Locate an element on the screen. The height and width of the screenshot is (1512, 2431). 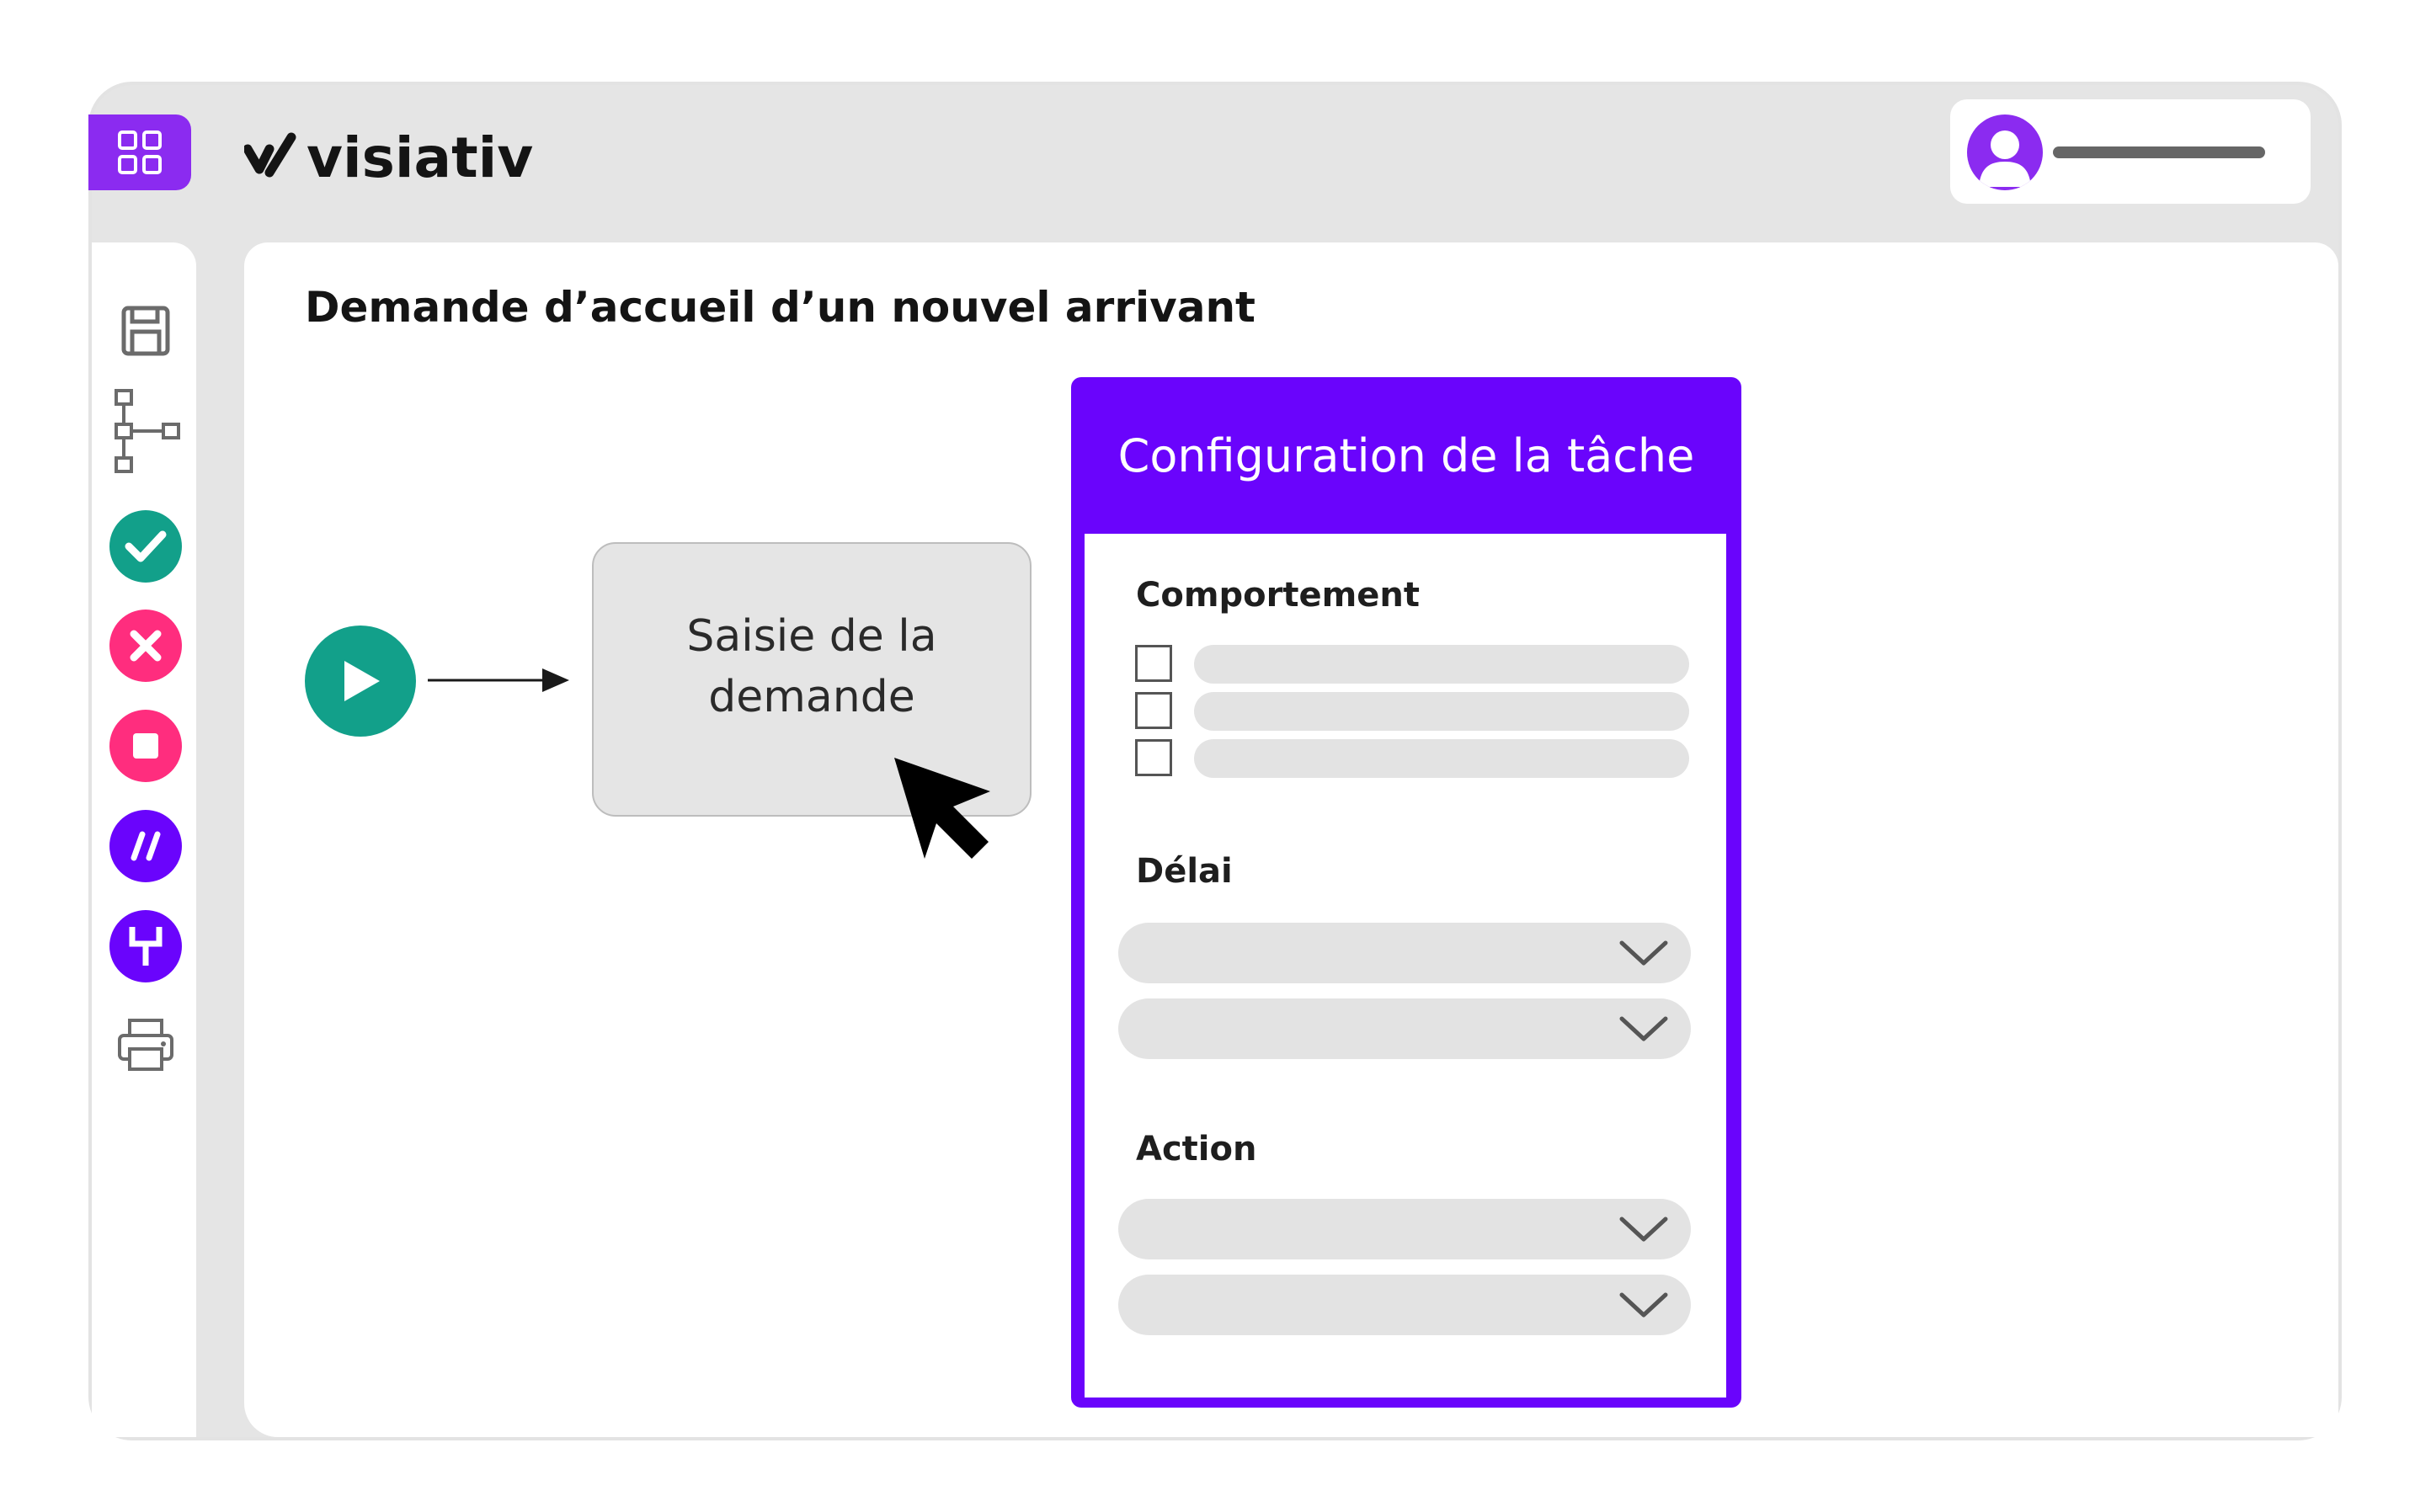
connector-arrow is located at coordinates (499, 680).